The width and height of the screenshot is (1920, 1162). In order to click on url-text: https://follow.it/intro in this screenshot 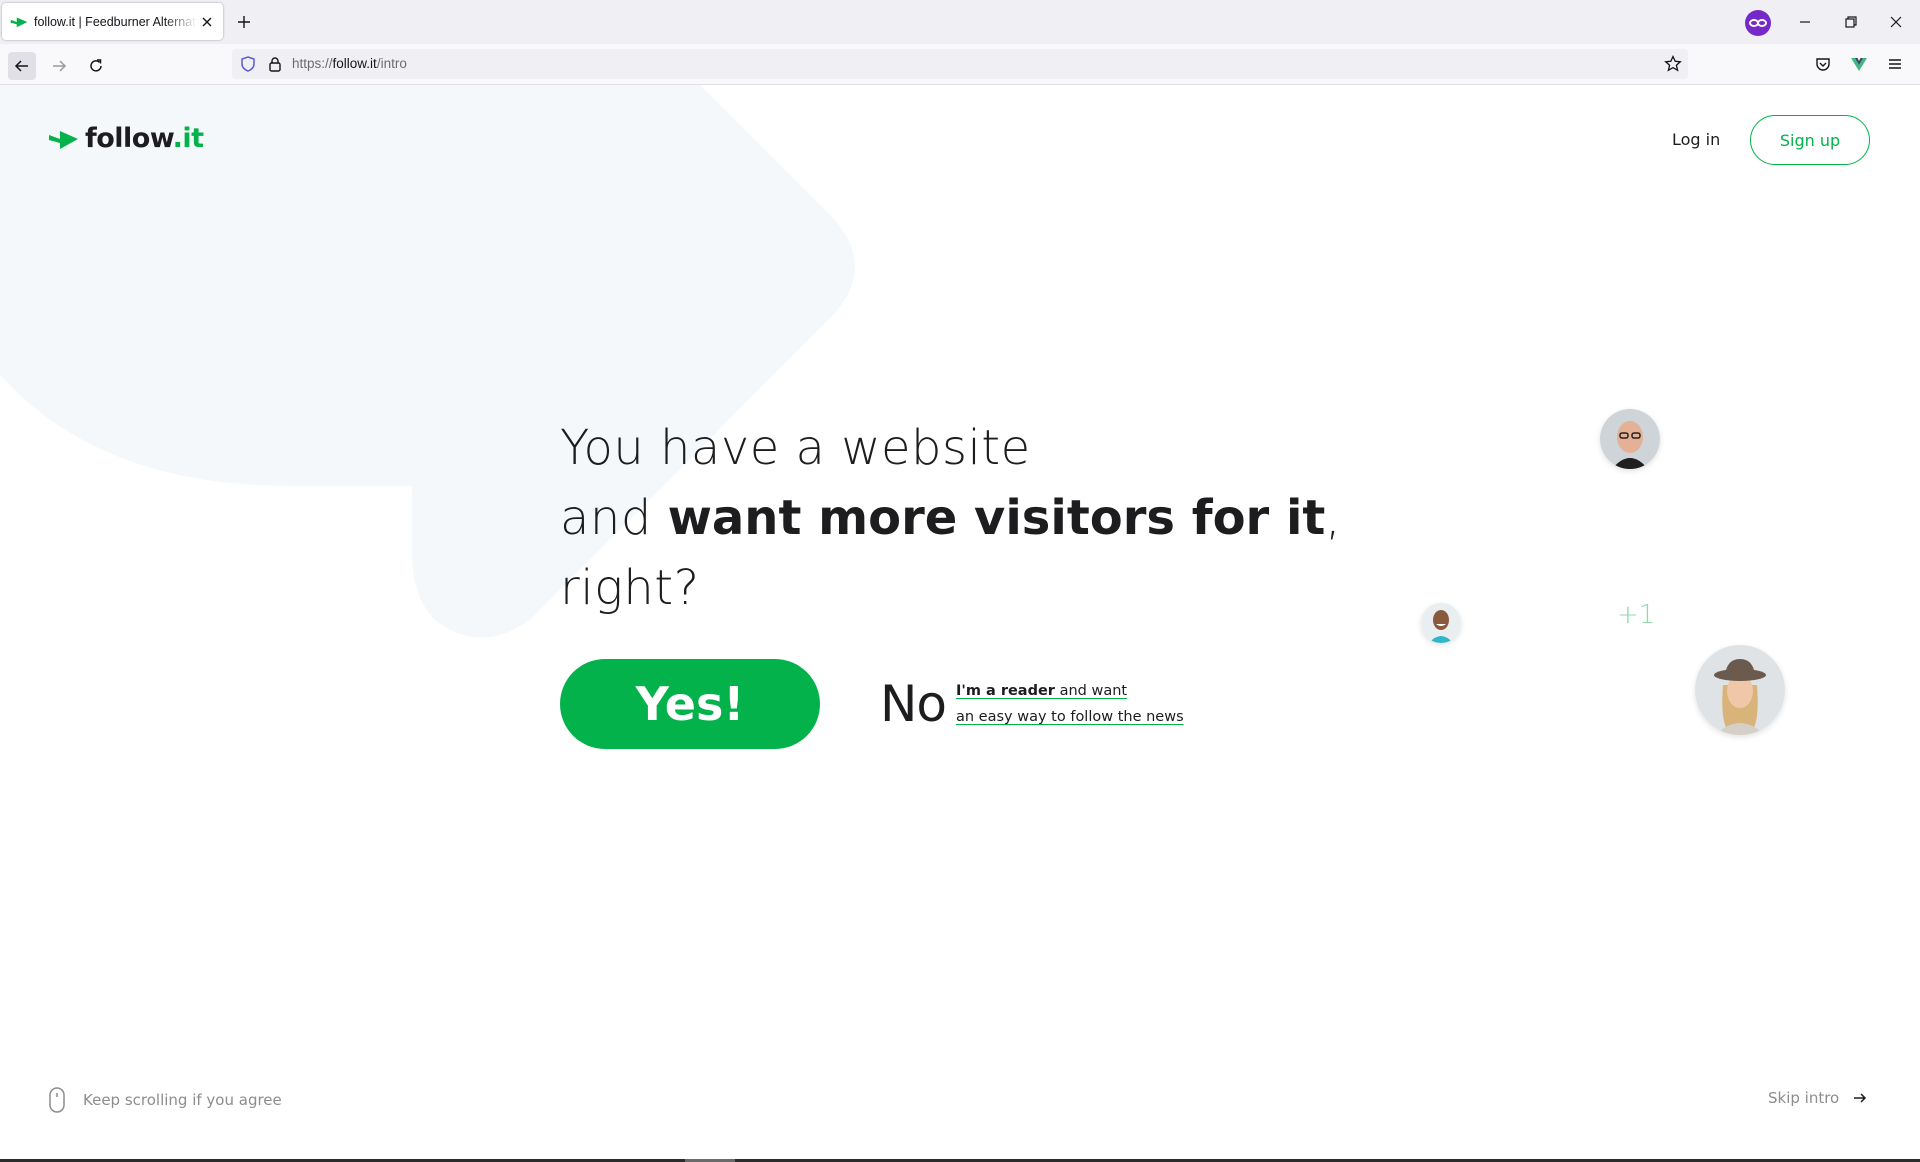, I will do `click(349, 63)`.